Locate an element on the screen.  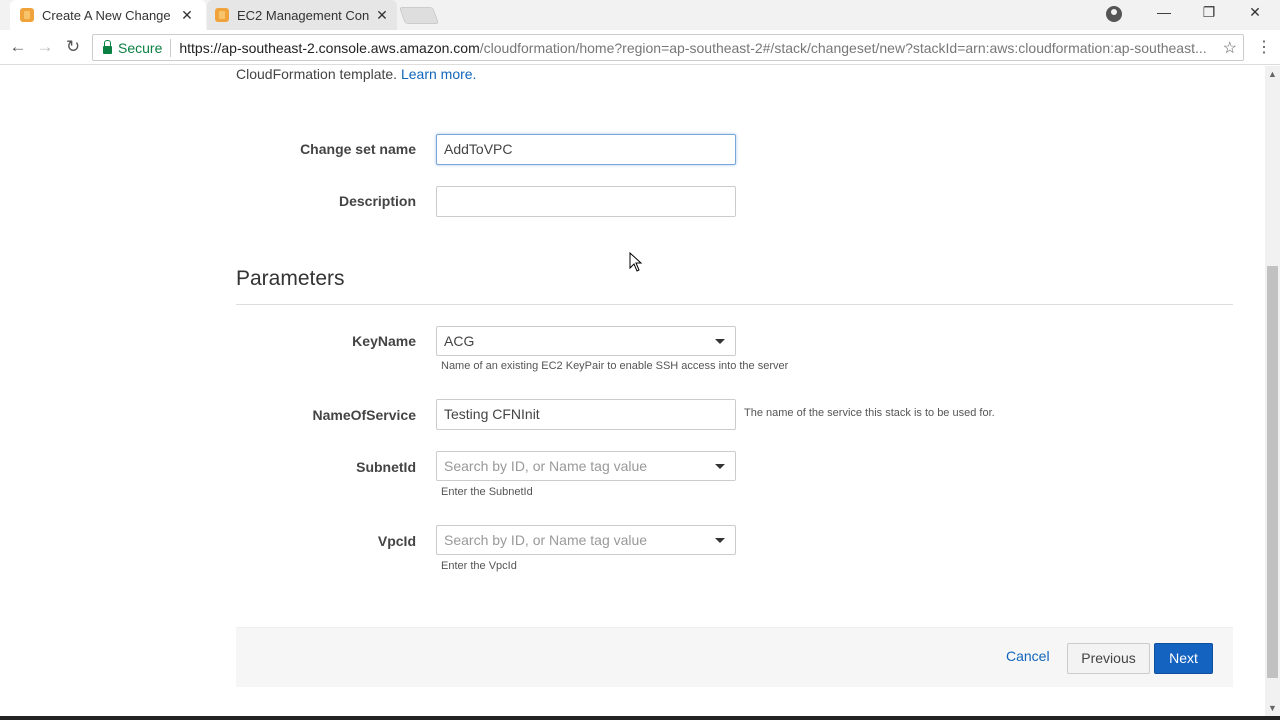
name-of-service-input: Testing CFNInit is located at coordinates (586, 414).